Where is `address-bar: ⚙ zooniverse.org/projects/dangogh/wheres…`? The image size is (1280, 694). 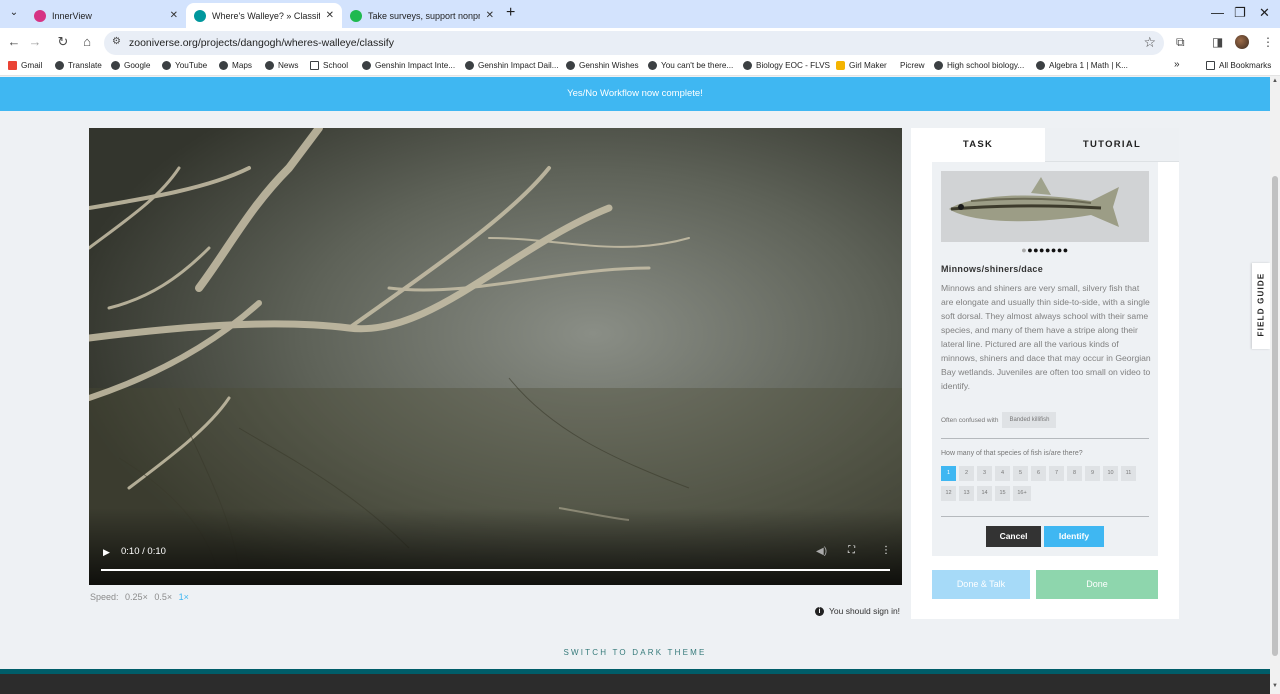 address-bar: ⚙ zooniverse.org/projects/dangogh/wheres… is located at coordinates (634, 43).